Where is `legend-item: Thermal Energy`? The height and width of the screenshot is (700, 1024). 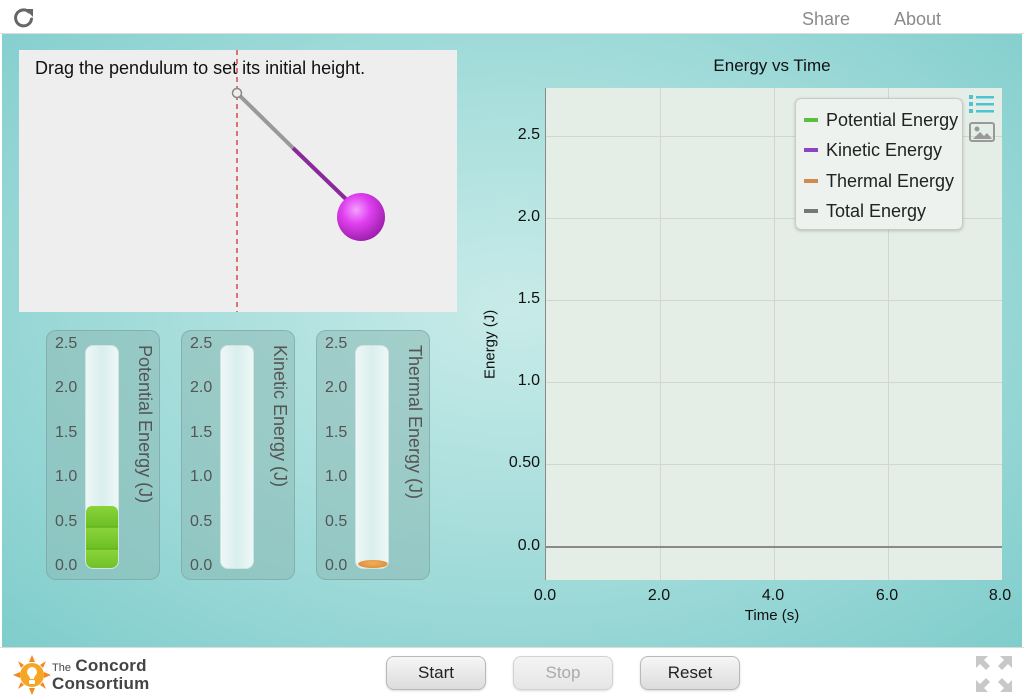
legend-item: Thermal Energy is located at coordinates (879, 181).